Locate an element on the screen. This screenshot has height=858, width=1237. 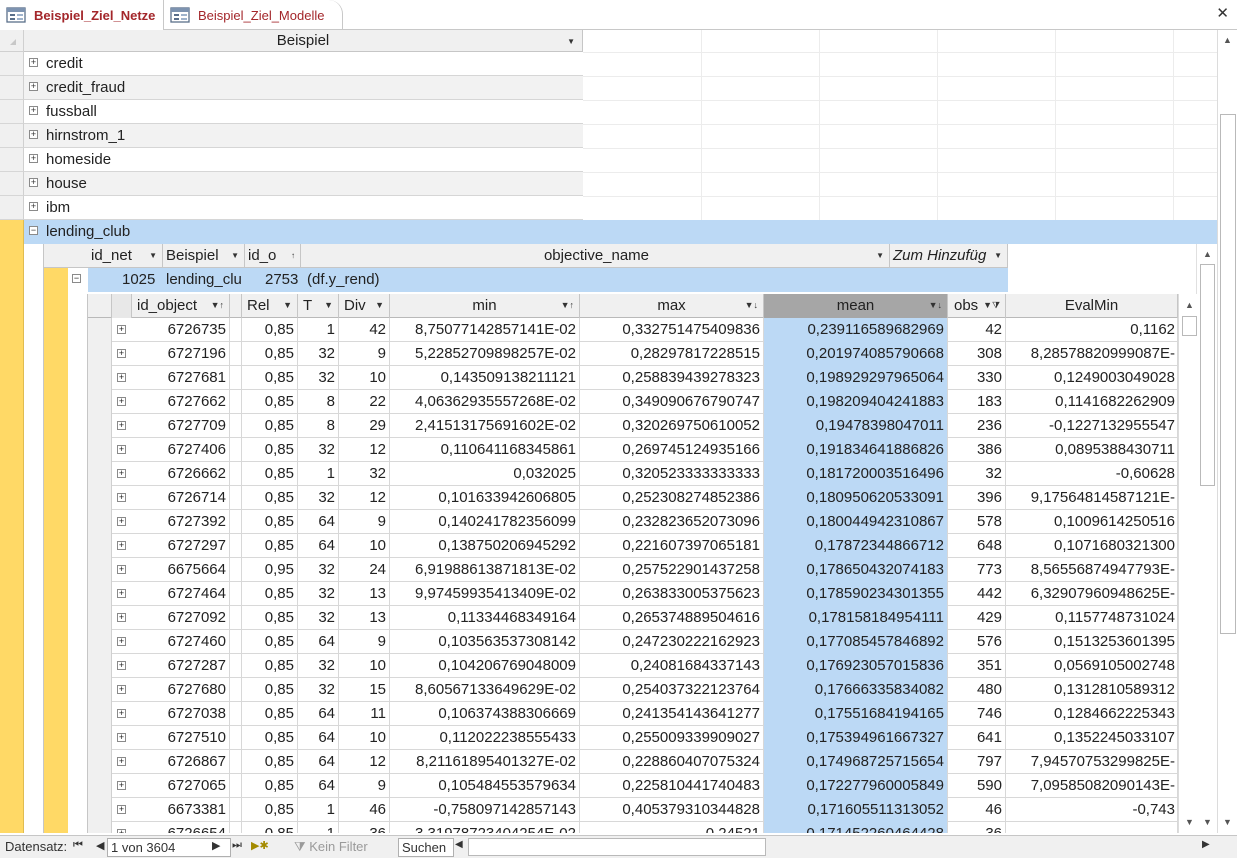
list-item: + hirnstrom_1 is located at coordinates (303, 136).